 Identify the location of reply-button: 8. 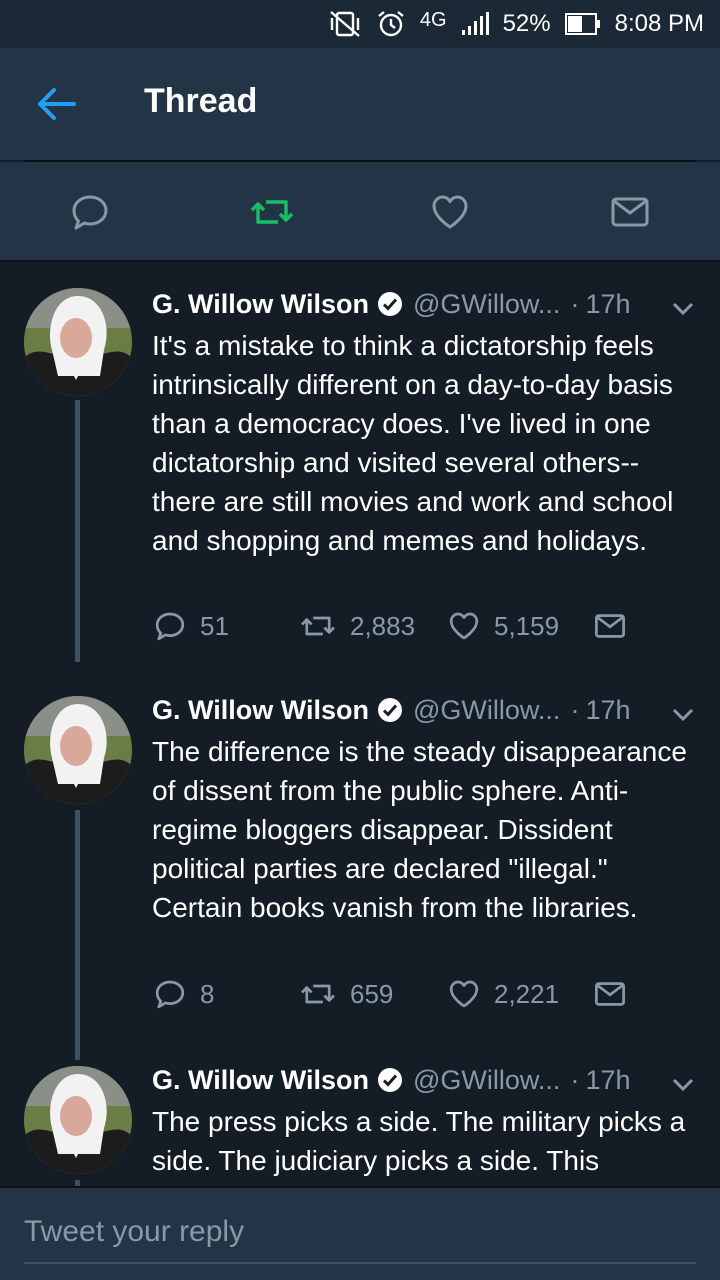
(184, 994).